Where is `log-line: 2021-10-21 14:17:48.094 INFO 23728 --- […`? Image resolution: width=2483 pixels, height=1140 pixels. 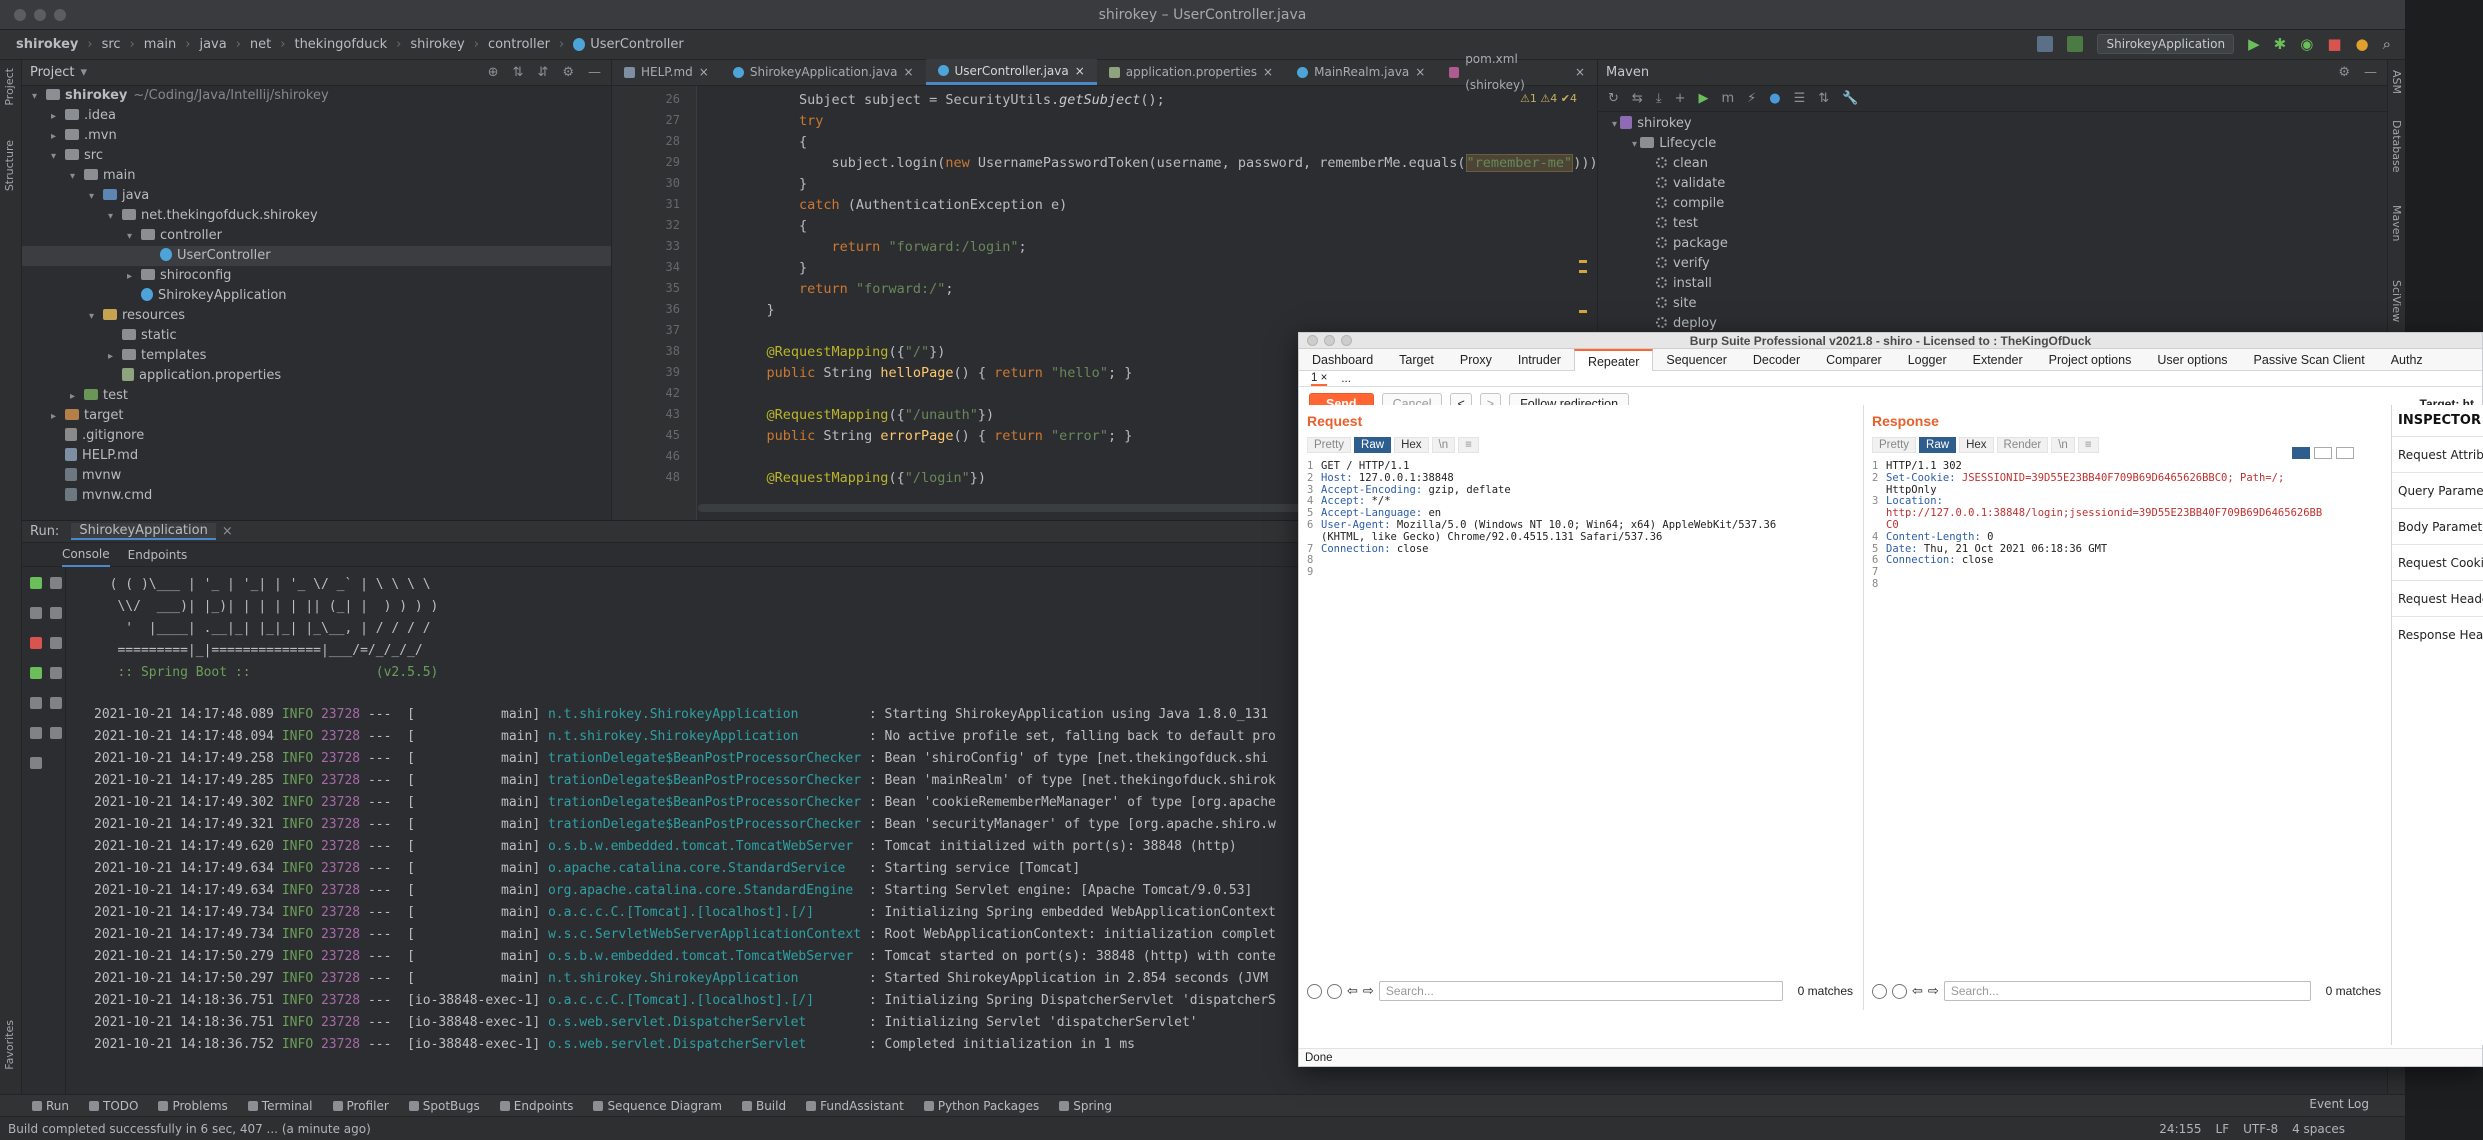 log-line: 2021-10-21 14:17:48.094 INFO 23728 --- [… is located at coordinates (685, 736).